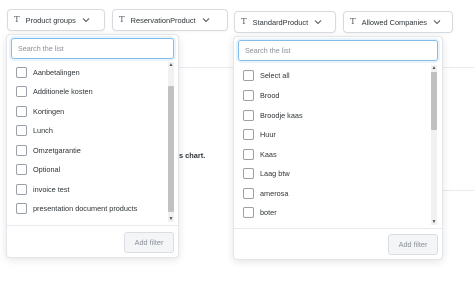 The width and height of the screenshot is (474, 287). Describe the element at coordinates (57, 150) in the screenshot. I see `option-label: Omzetgarantie` at that location.